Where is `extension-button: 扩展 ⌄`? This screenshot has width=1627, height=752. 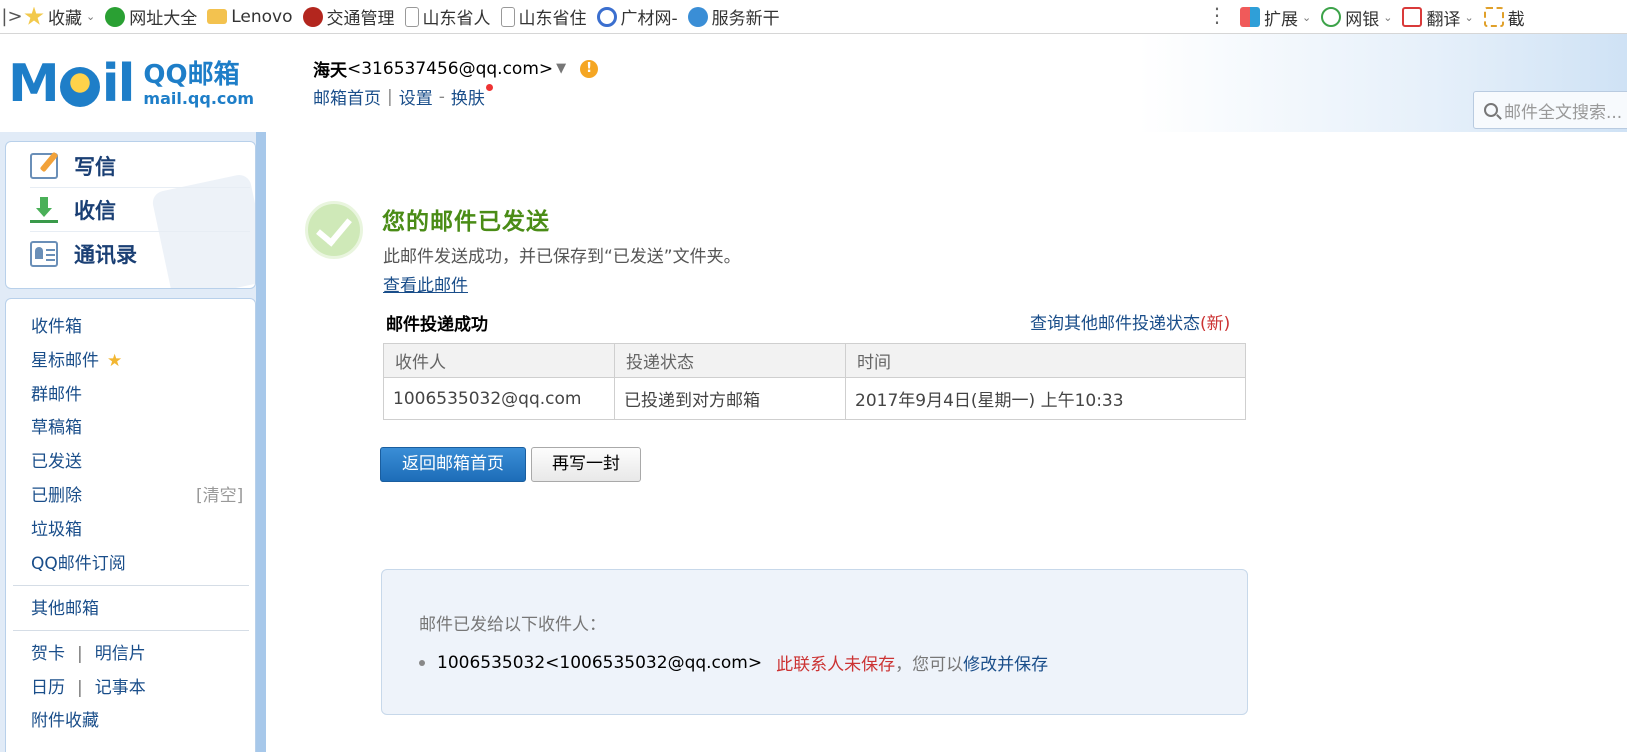
extension-button: 扩展 ⌄ is located at coordinates (1275, 17).